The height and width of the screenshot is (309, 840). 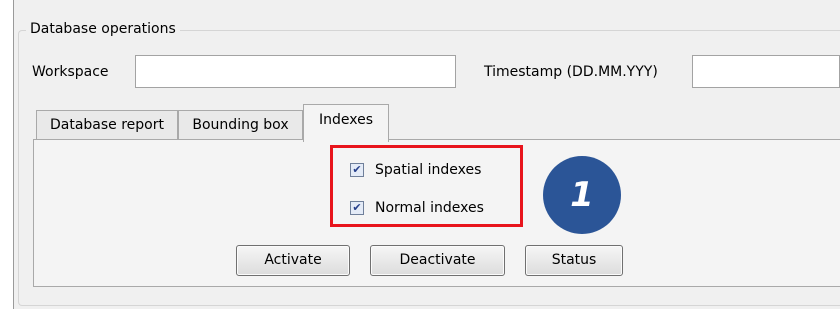 I want to click on workspace-label: Workspace, so click(x=70, y=72).